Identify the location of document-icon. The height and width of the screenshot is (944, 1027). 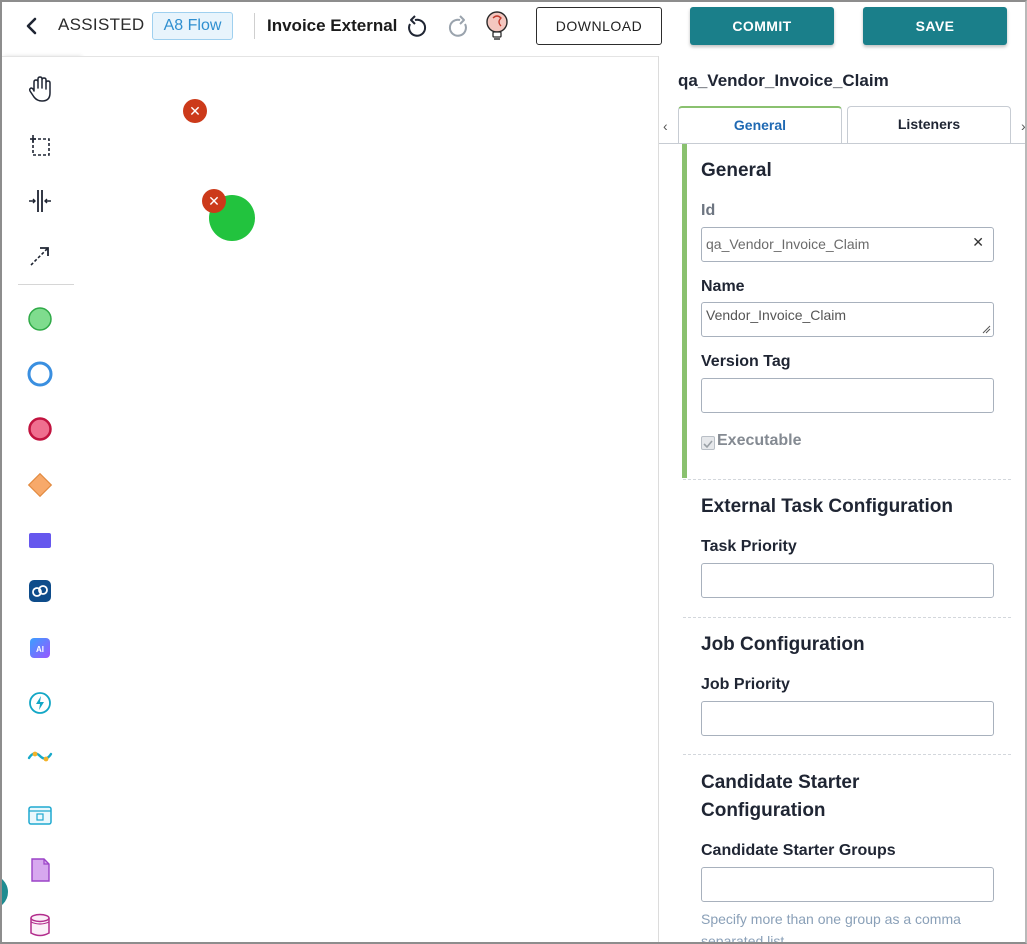
(40, 870).